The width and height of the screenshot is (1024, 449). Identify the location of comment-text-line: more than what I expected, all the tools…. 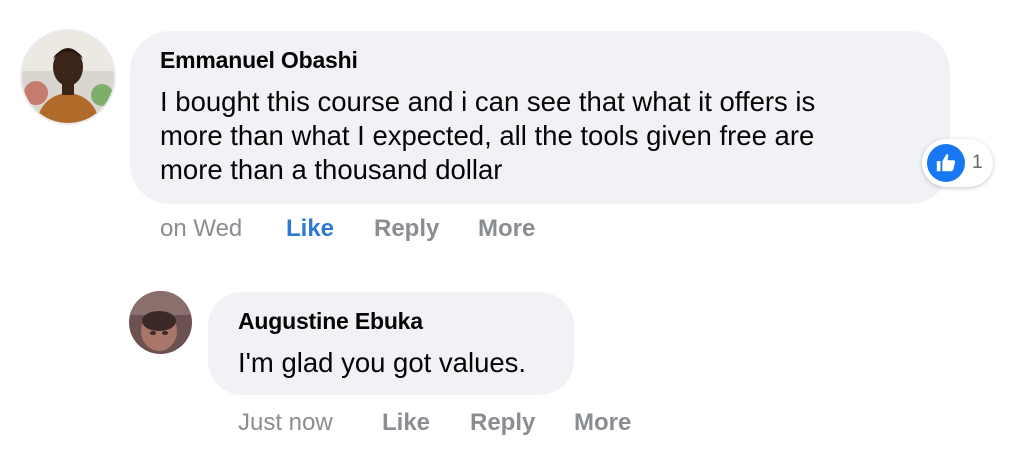
(487, 135).